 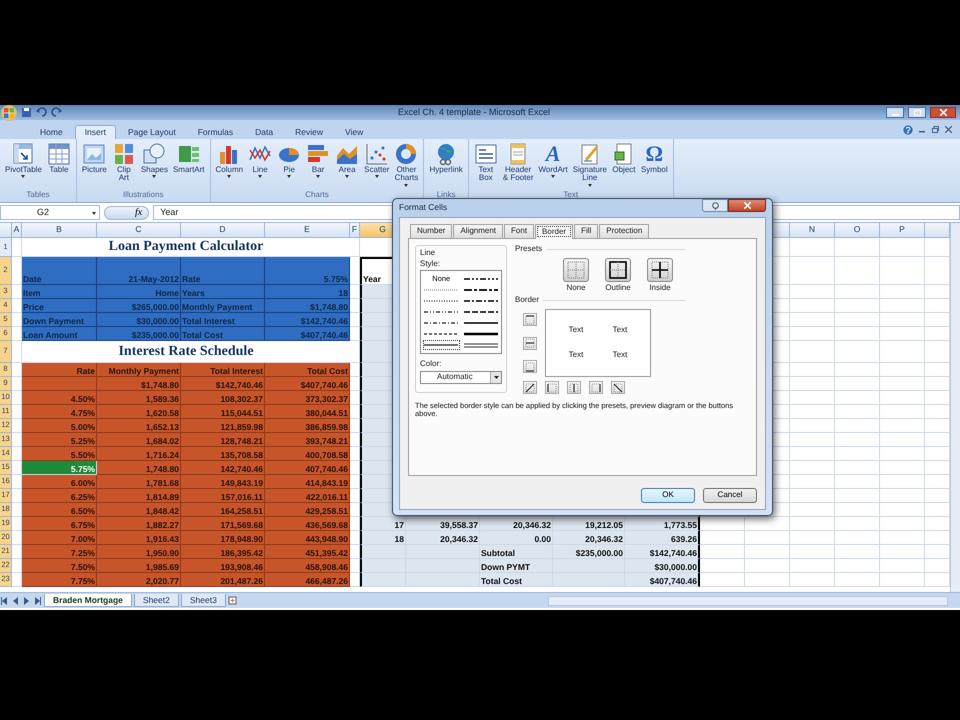 I want to click on table-cell: 1,684.02, so click(x=139, y=440).